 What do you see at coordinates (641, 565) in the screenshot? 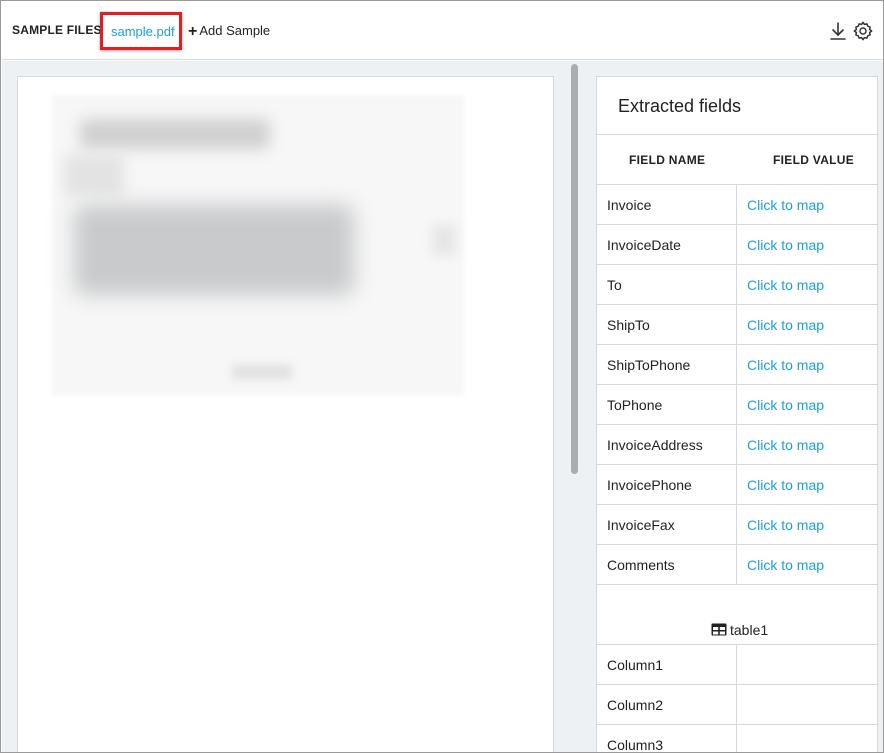
I see `field-name: Comments` at bounding box center [641, 565].